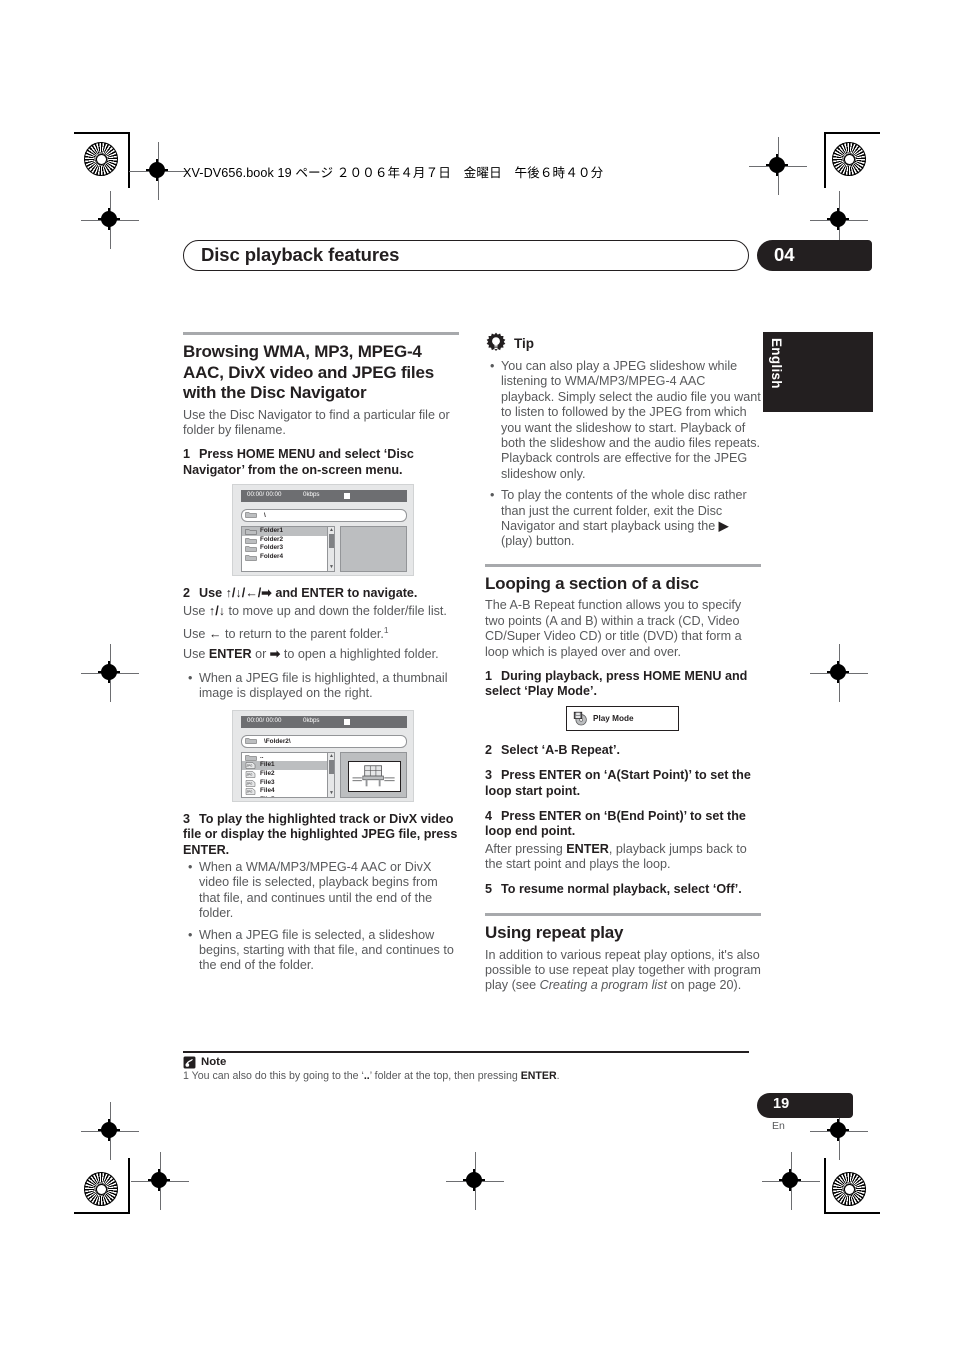 The width and height of the screenshot is (954, 1351). I want to click on step-1-number: 1, so click(187, 454).